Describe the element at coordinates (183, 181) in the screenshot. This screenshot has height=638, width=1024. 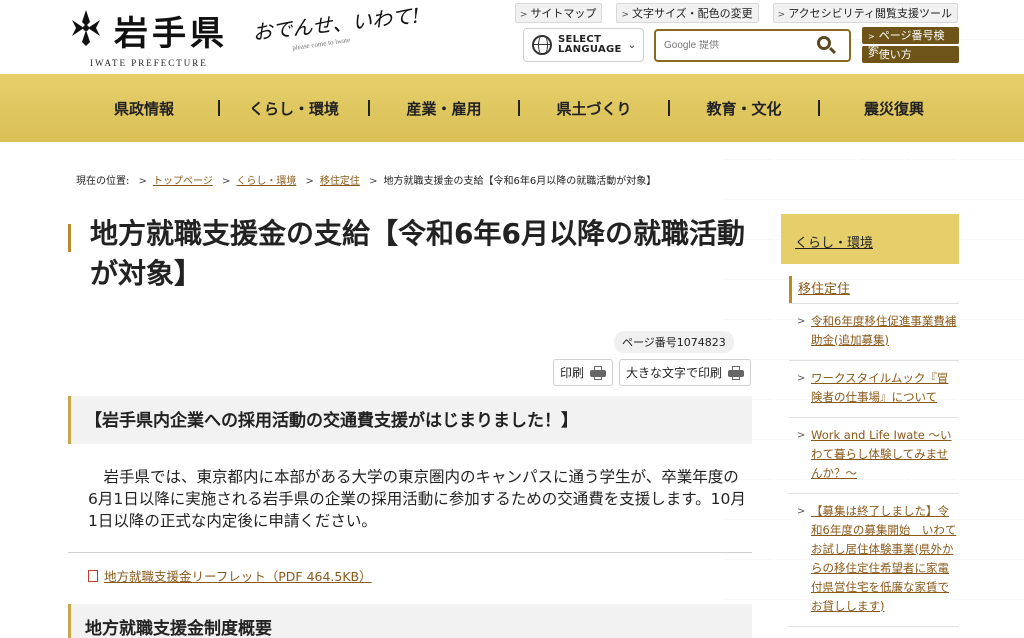
I see `breadcrumb-top-link: トップページ` at that location.